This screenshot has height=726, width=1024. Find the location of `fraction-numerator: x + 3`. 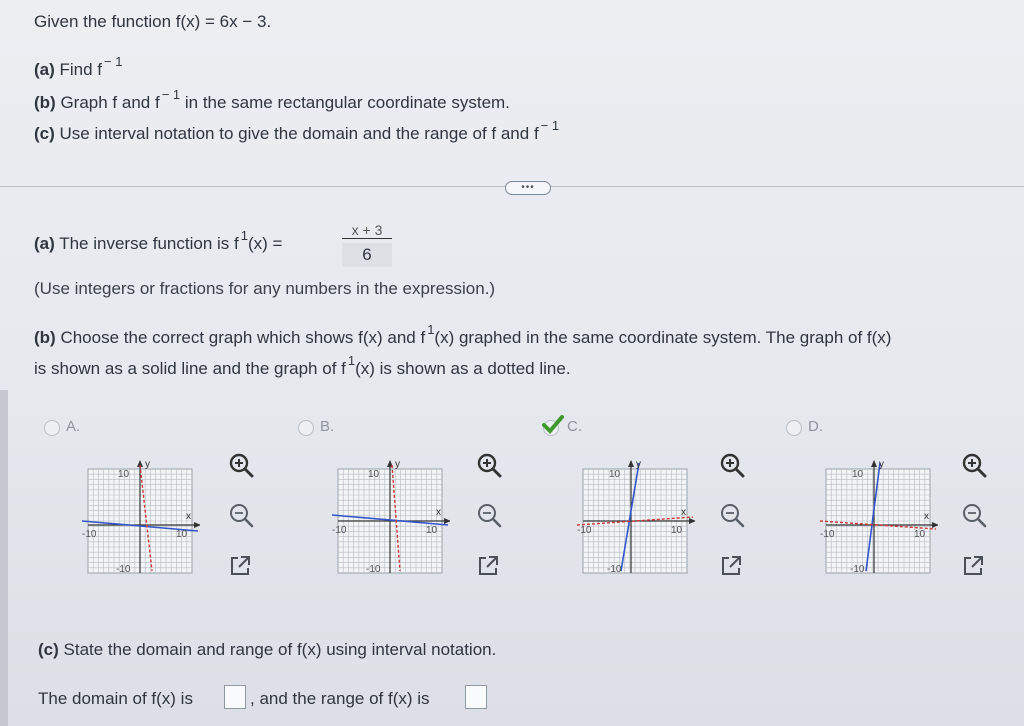

fraction-numerator: x + 3 is located at coordinates (367, 230).